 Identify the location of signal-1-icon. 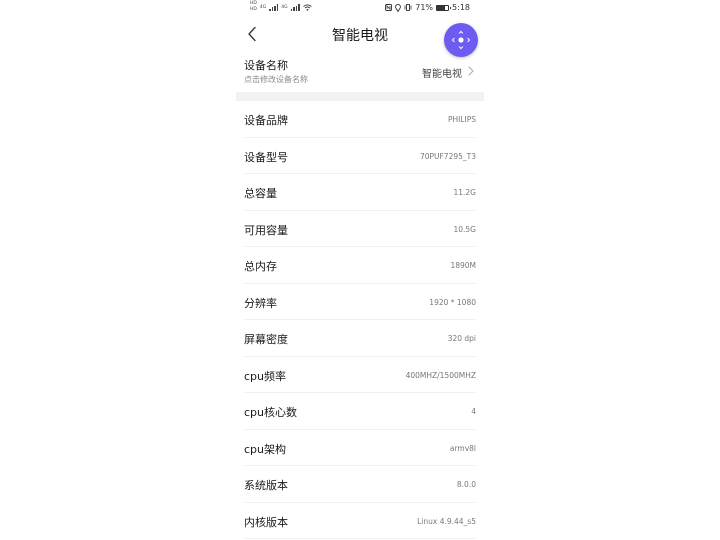
(274, 7).